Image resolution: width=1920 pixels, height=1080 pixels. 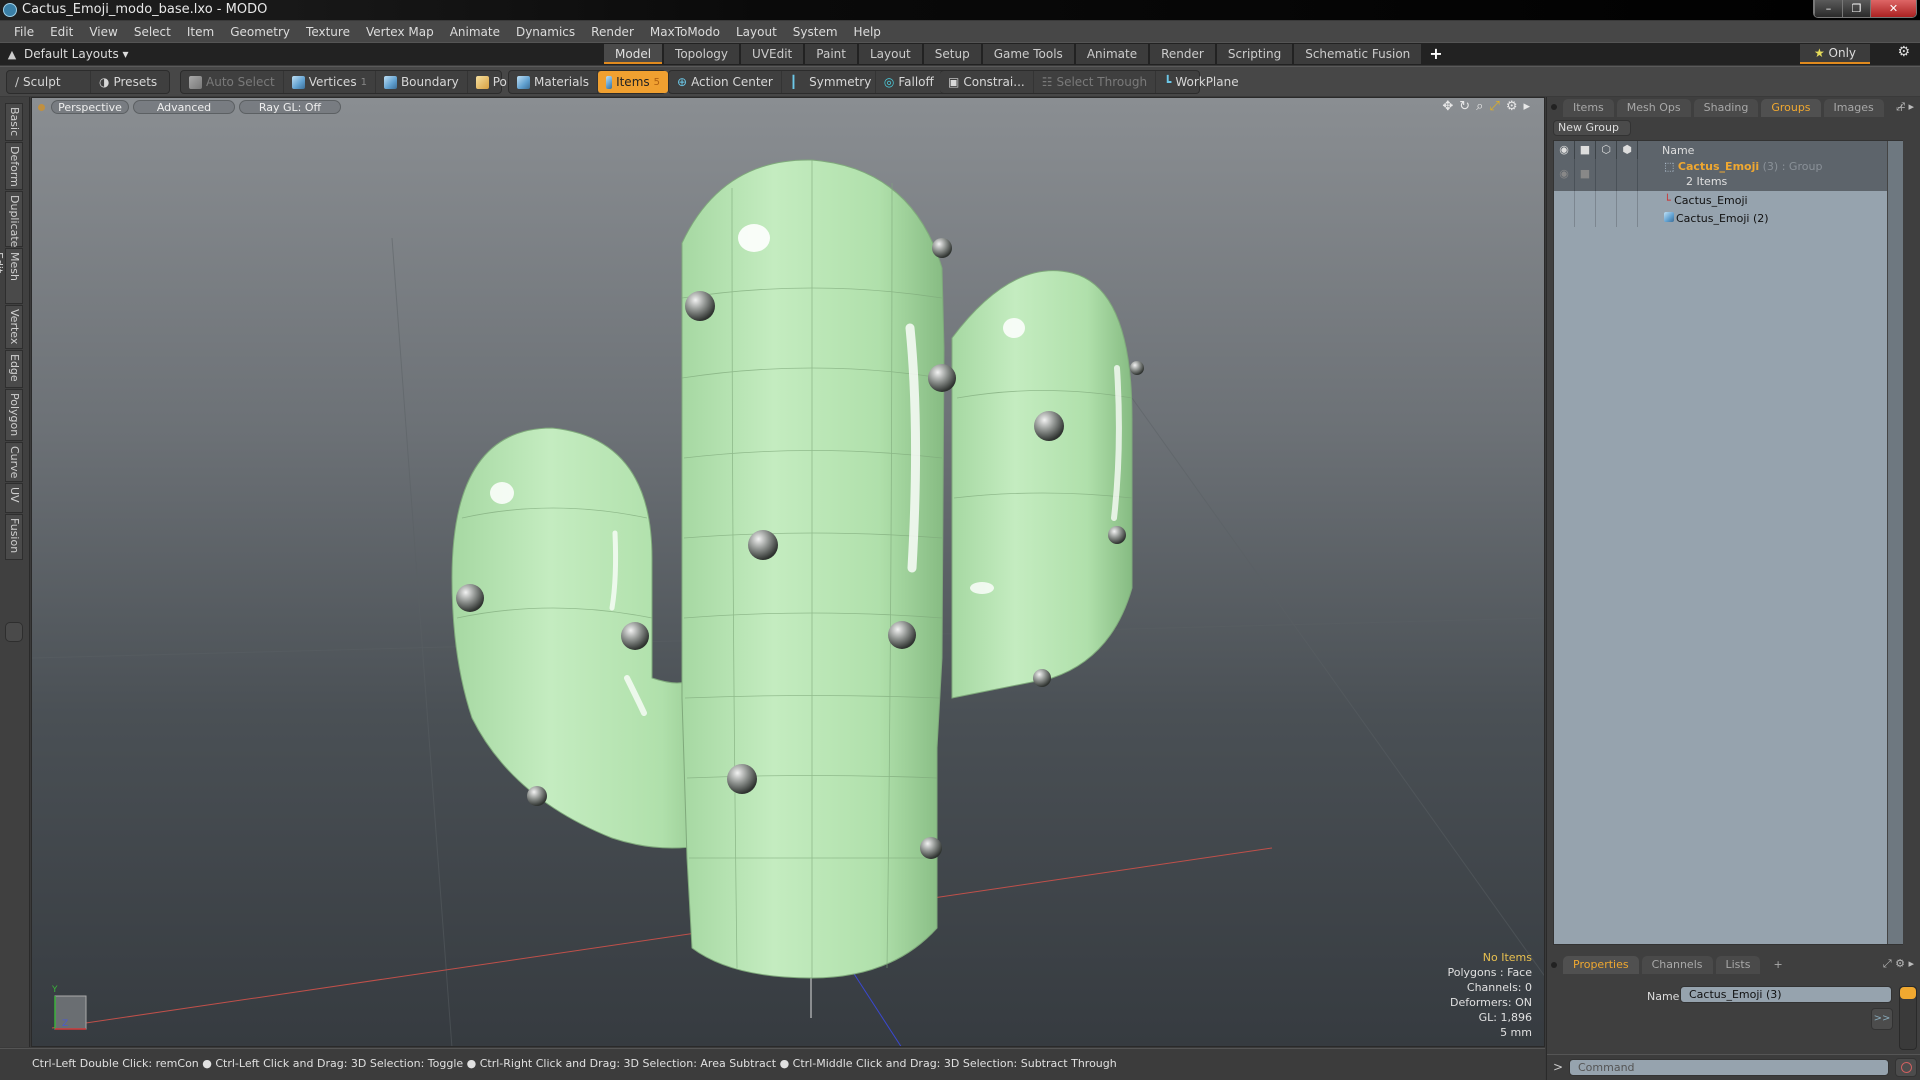 What do you see at coordinates (1856, 8) in the screenshot?
I see `restore-button: ❐` at bounding box center [1856, 8].